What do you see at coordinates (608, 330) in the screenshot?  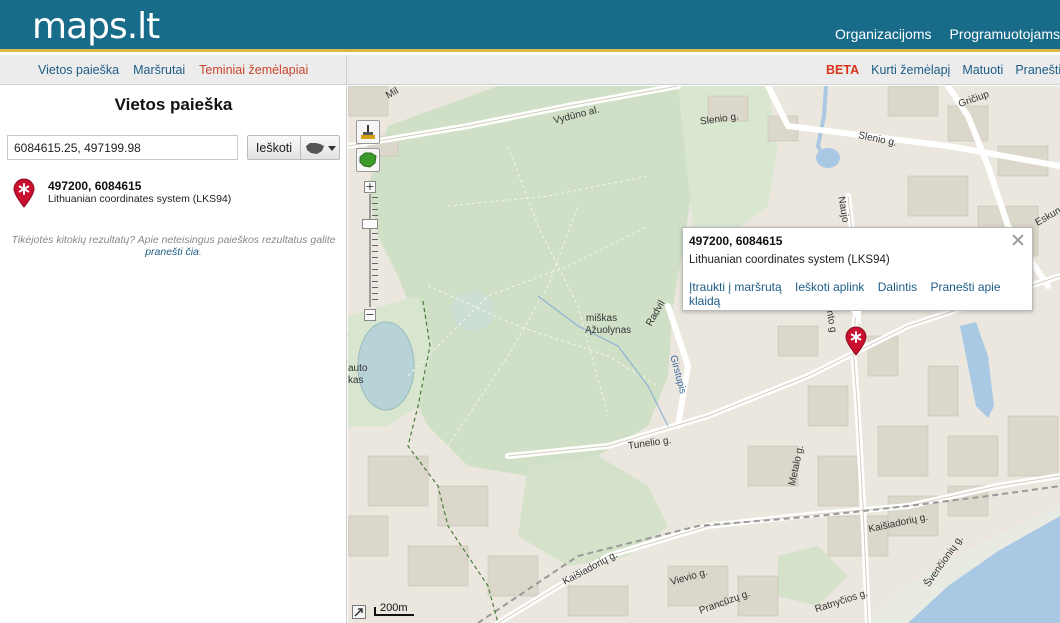 I see `park-label: Ąžuolynas` at bounding box center [608, 330].